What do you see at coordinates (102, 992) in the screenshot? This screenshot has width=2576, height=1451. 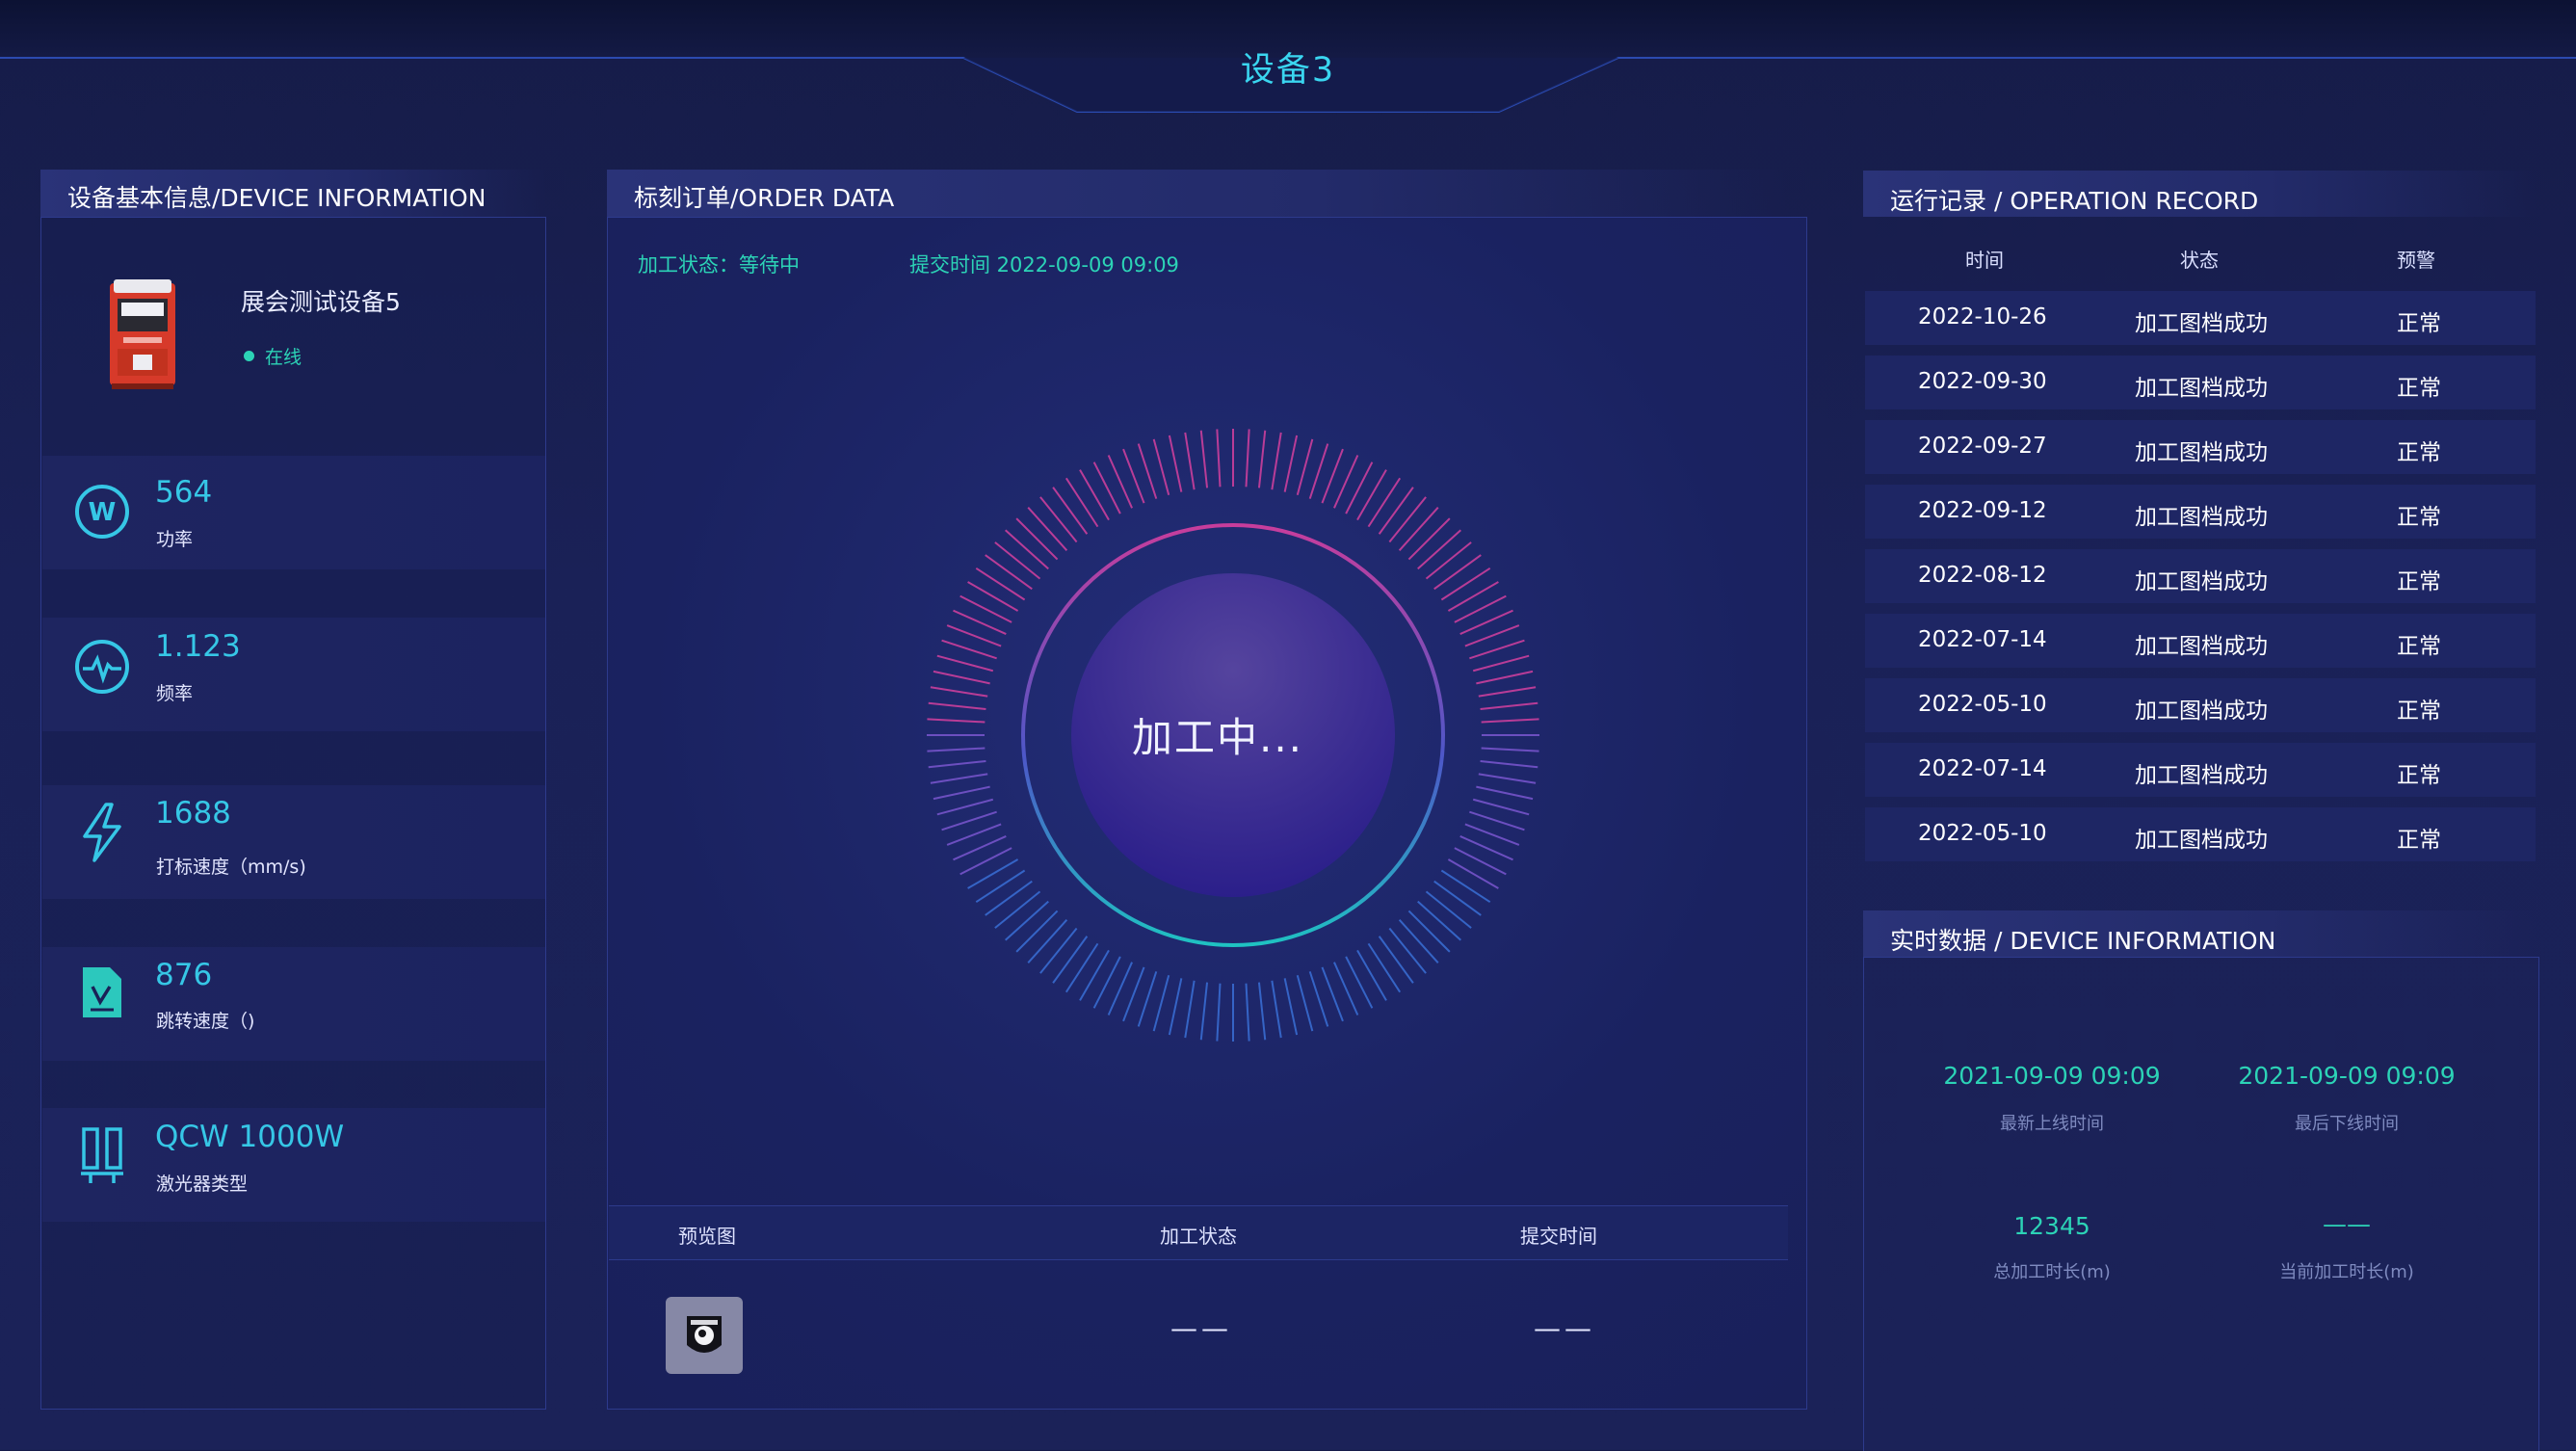 I see `document-check-icon` at bounding box center [102, 992].